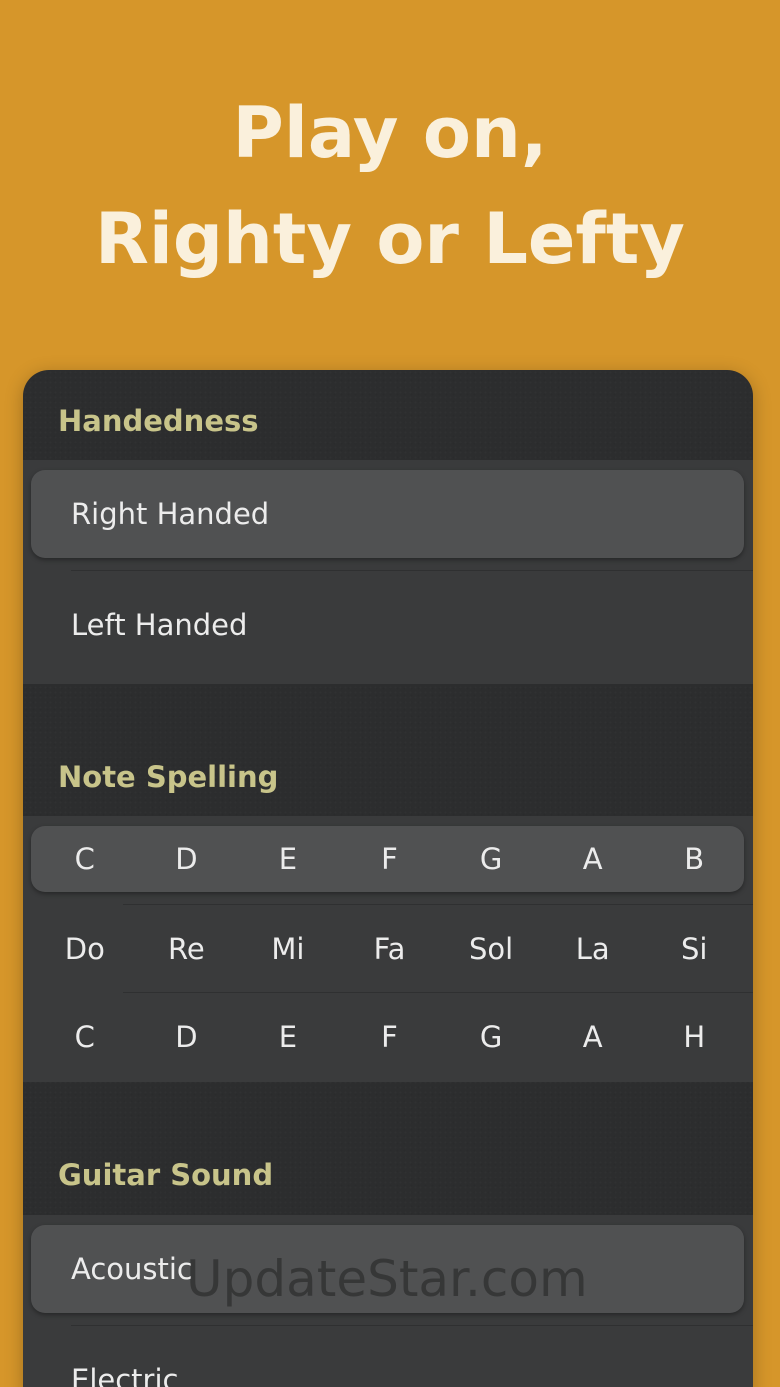  Describe the element at coordinates (694, 1037) in the screenshot. I see `note-label: H` at that location.